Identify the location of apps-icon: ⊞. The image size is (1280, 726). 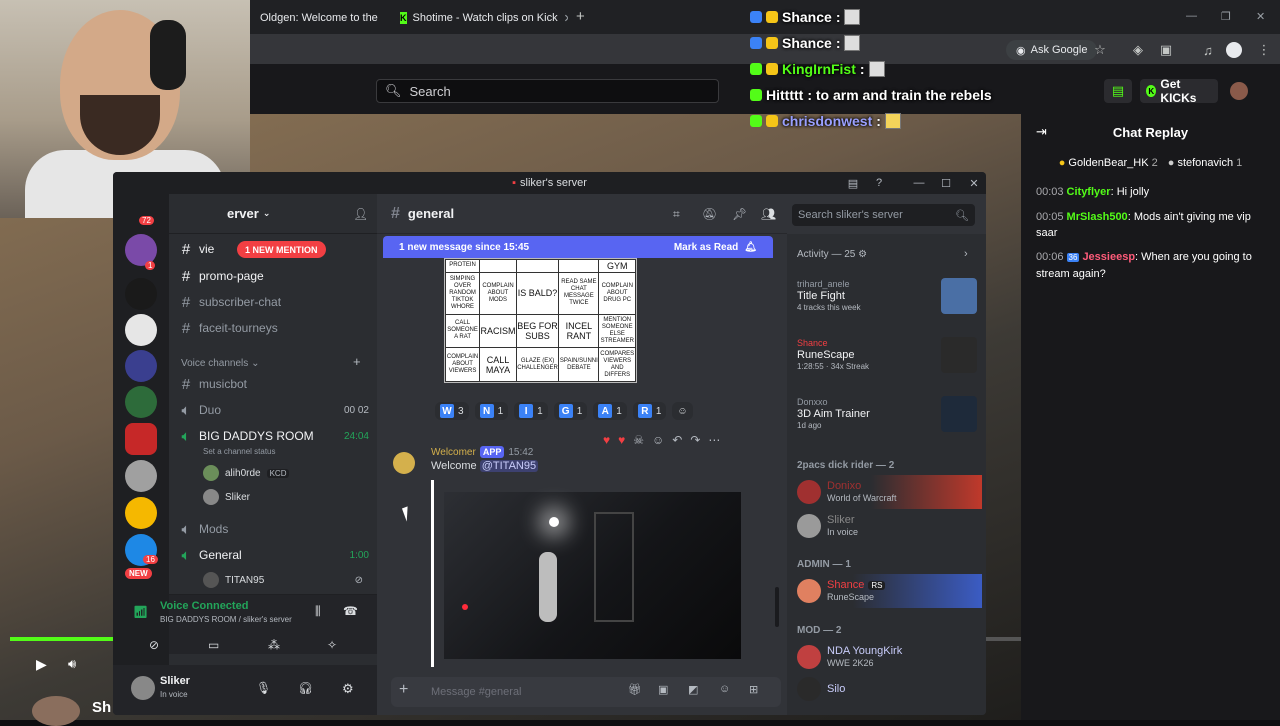
(753, 689).